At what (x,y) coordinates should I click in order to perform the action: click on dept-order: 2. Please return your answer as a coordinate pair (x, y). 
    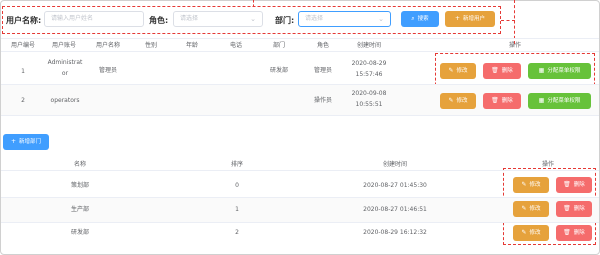
    Looking at the image, I should click on (237, 232).